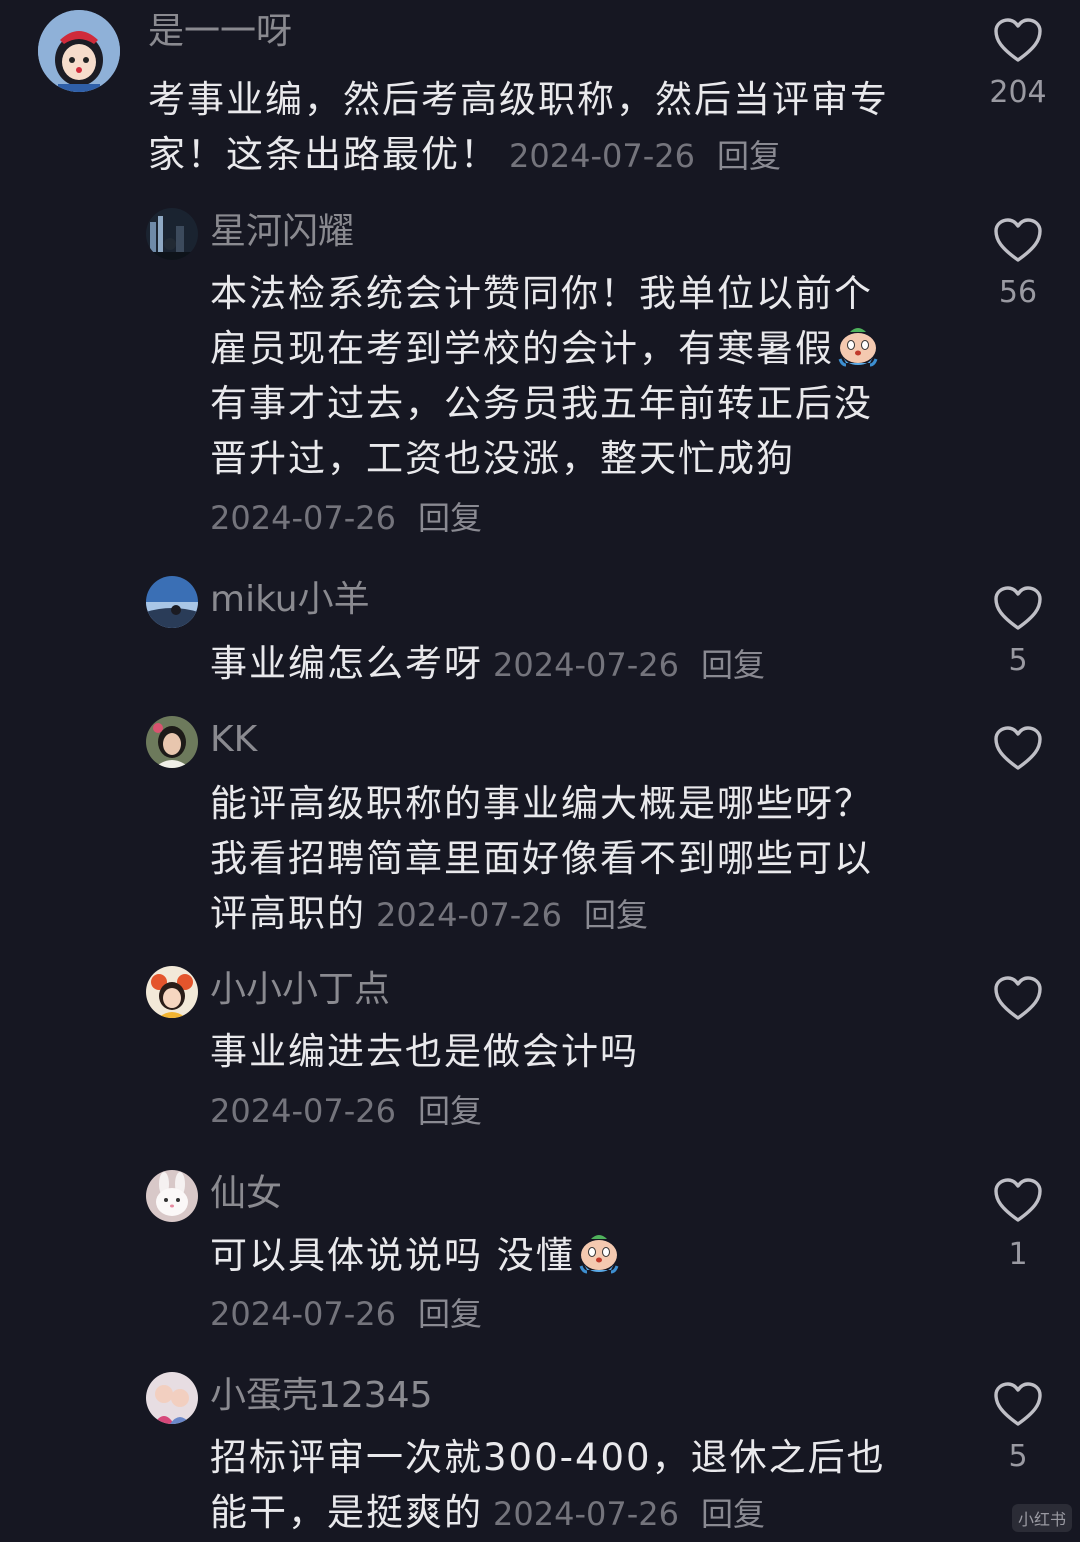 The width and height of the screenshot is (1080, 1542). What do you see at coordinates (321, 1396) in the screenshot?
I see `username: 小蛋壳12345` at bounding box center [321, 1396].